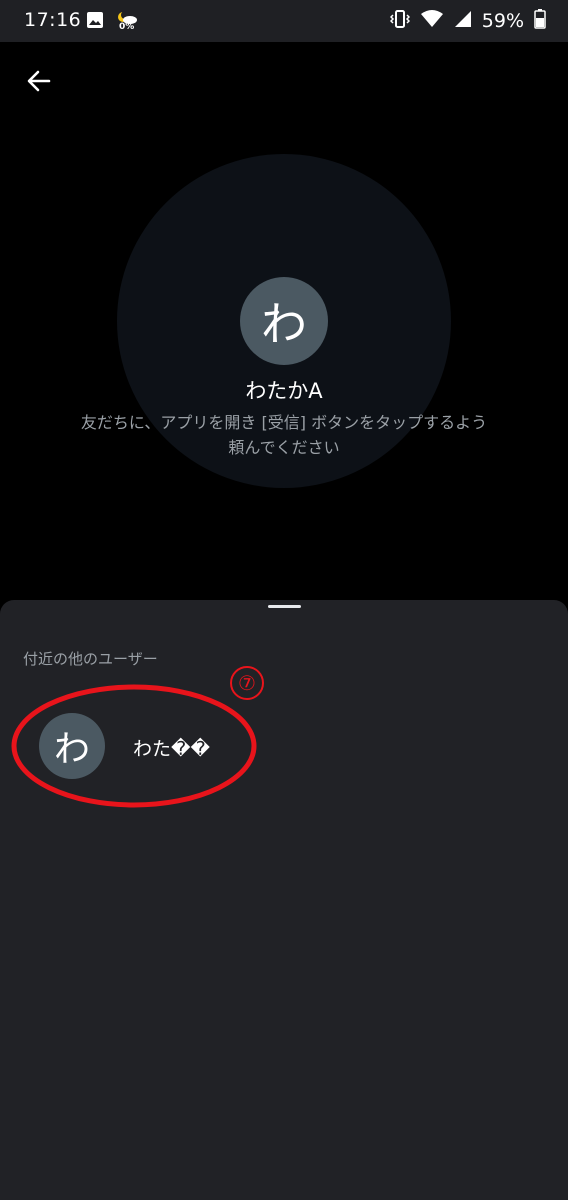 The width and height of the screenshot is (568, 1200). What do you see at coordinates (284, 21) in the screenshot?
I see `status-bar: 17:16 0% 59%` at bounding box center [284, 21].